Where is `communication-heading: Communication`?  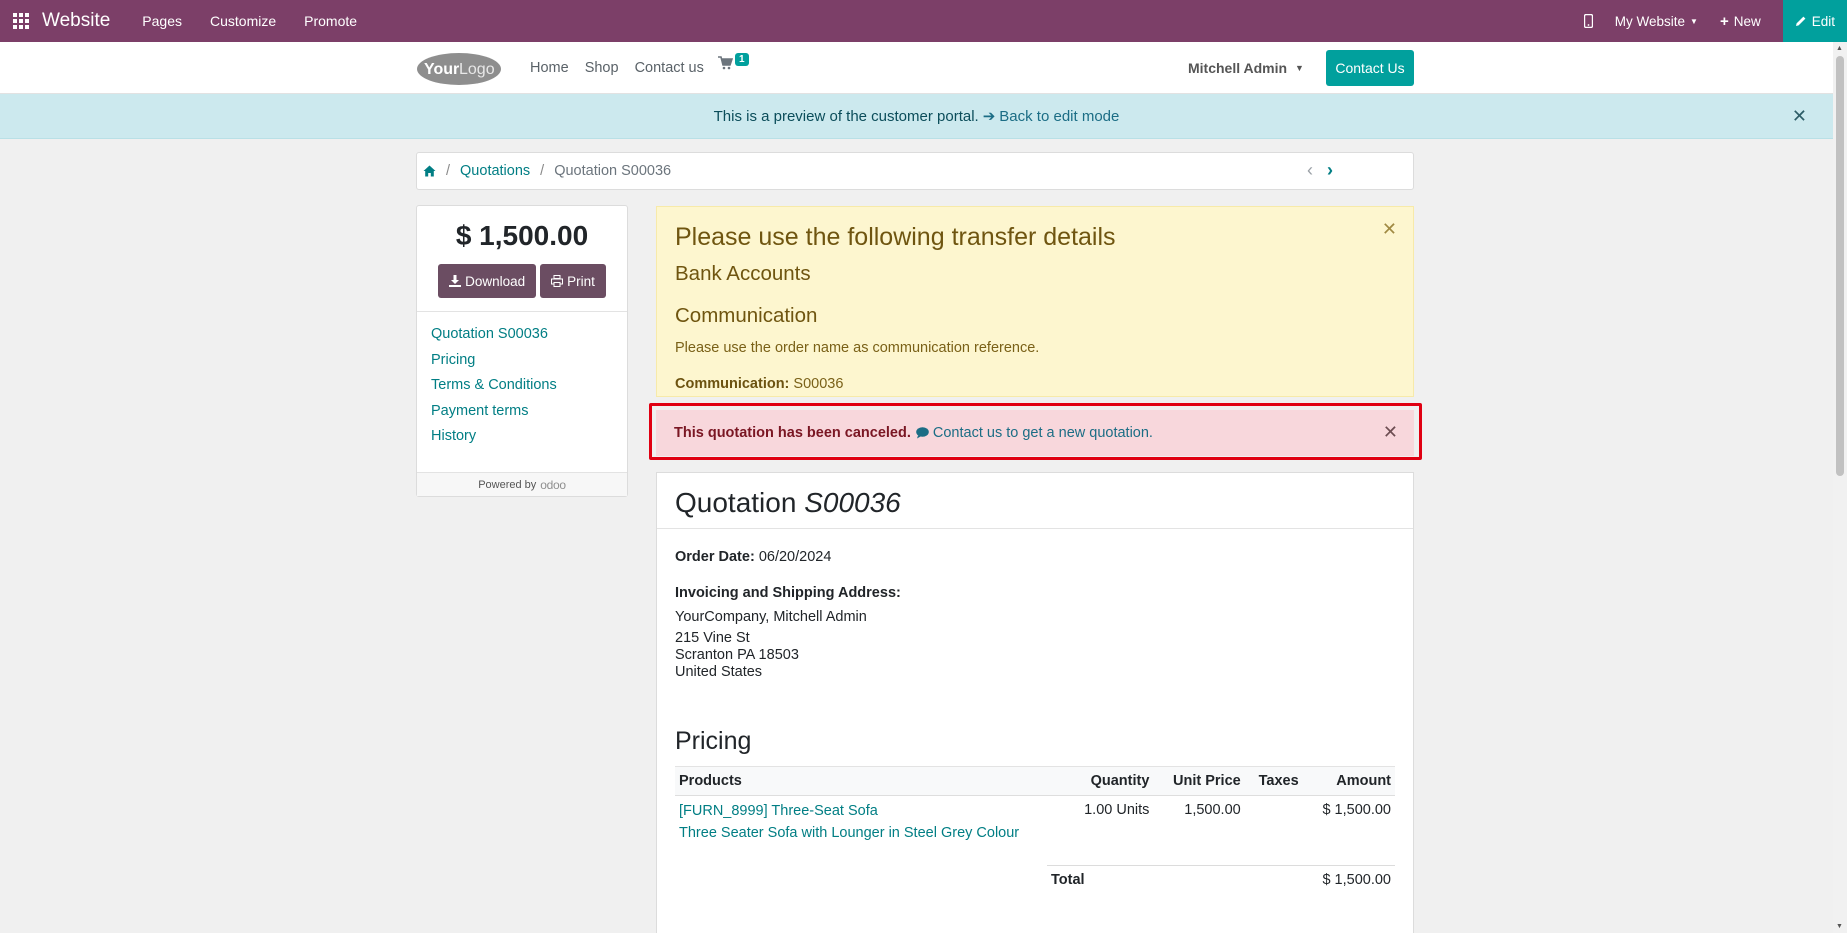 communication-heading: Communication is located at coordinates (746, 315).